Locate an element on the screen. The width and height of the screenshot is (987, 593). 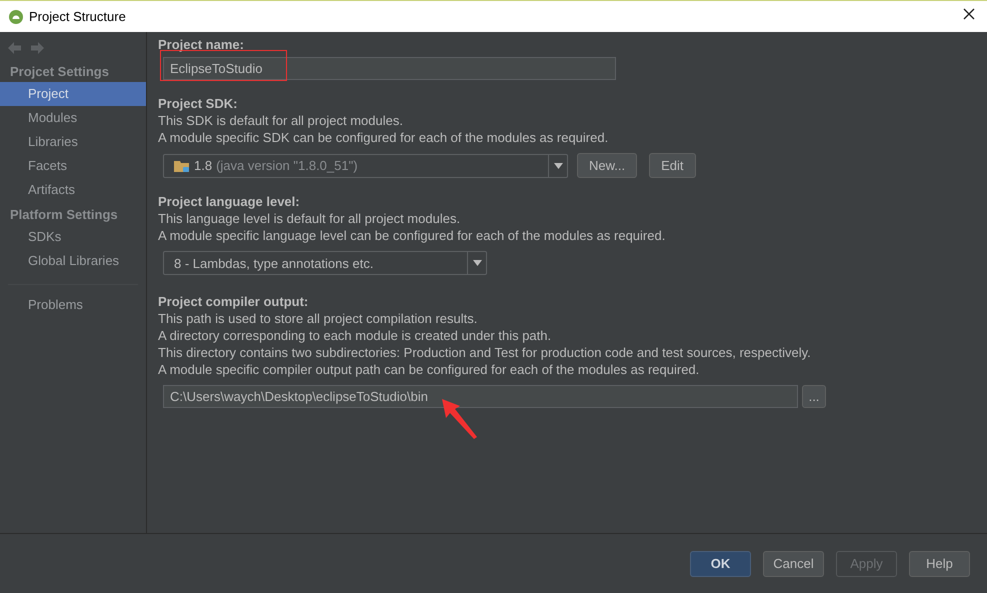
sidebar-section-title: Platform Settings is located at coordinates (64, 215).